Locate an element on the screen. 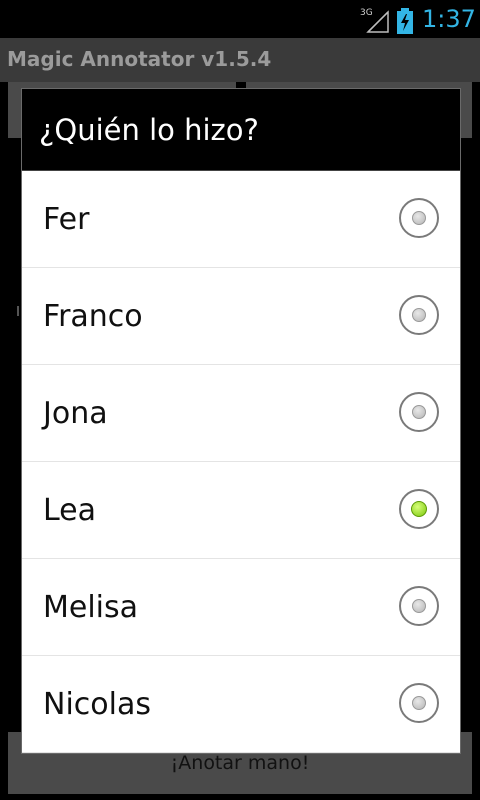 Image resolution: width=480 pixels, height=800 pixels. option-label: Lea is located at coordinates (70, 510).